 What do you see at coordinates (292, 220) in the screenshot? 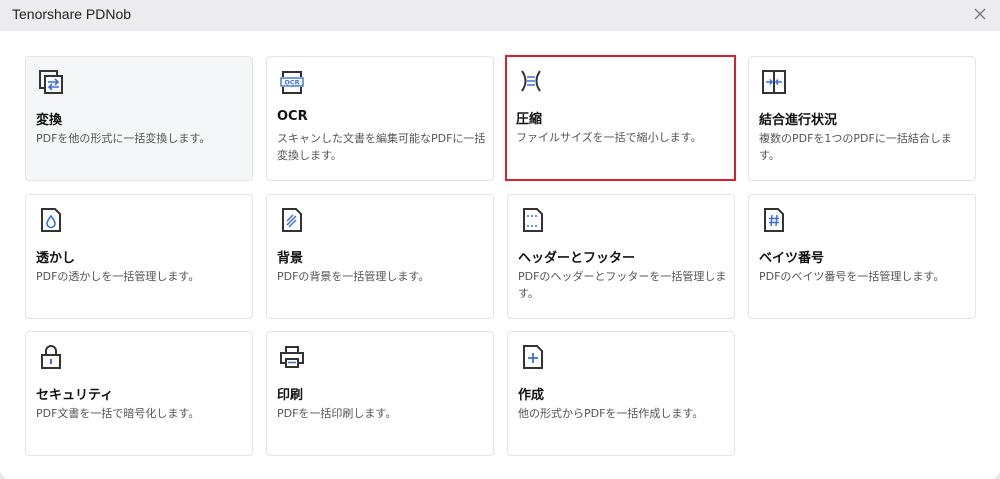
I see `background-icon` at bounding box center [292, 220].